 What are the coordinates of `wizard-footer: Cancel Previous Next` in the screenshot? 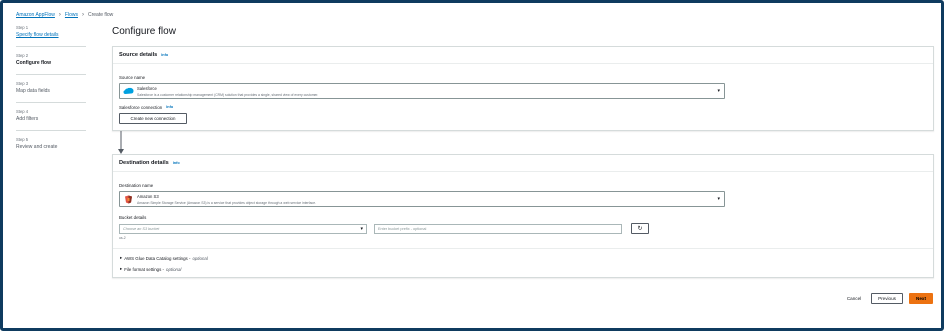 It's located at (888, 298).